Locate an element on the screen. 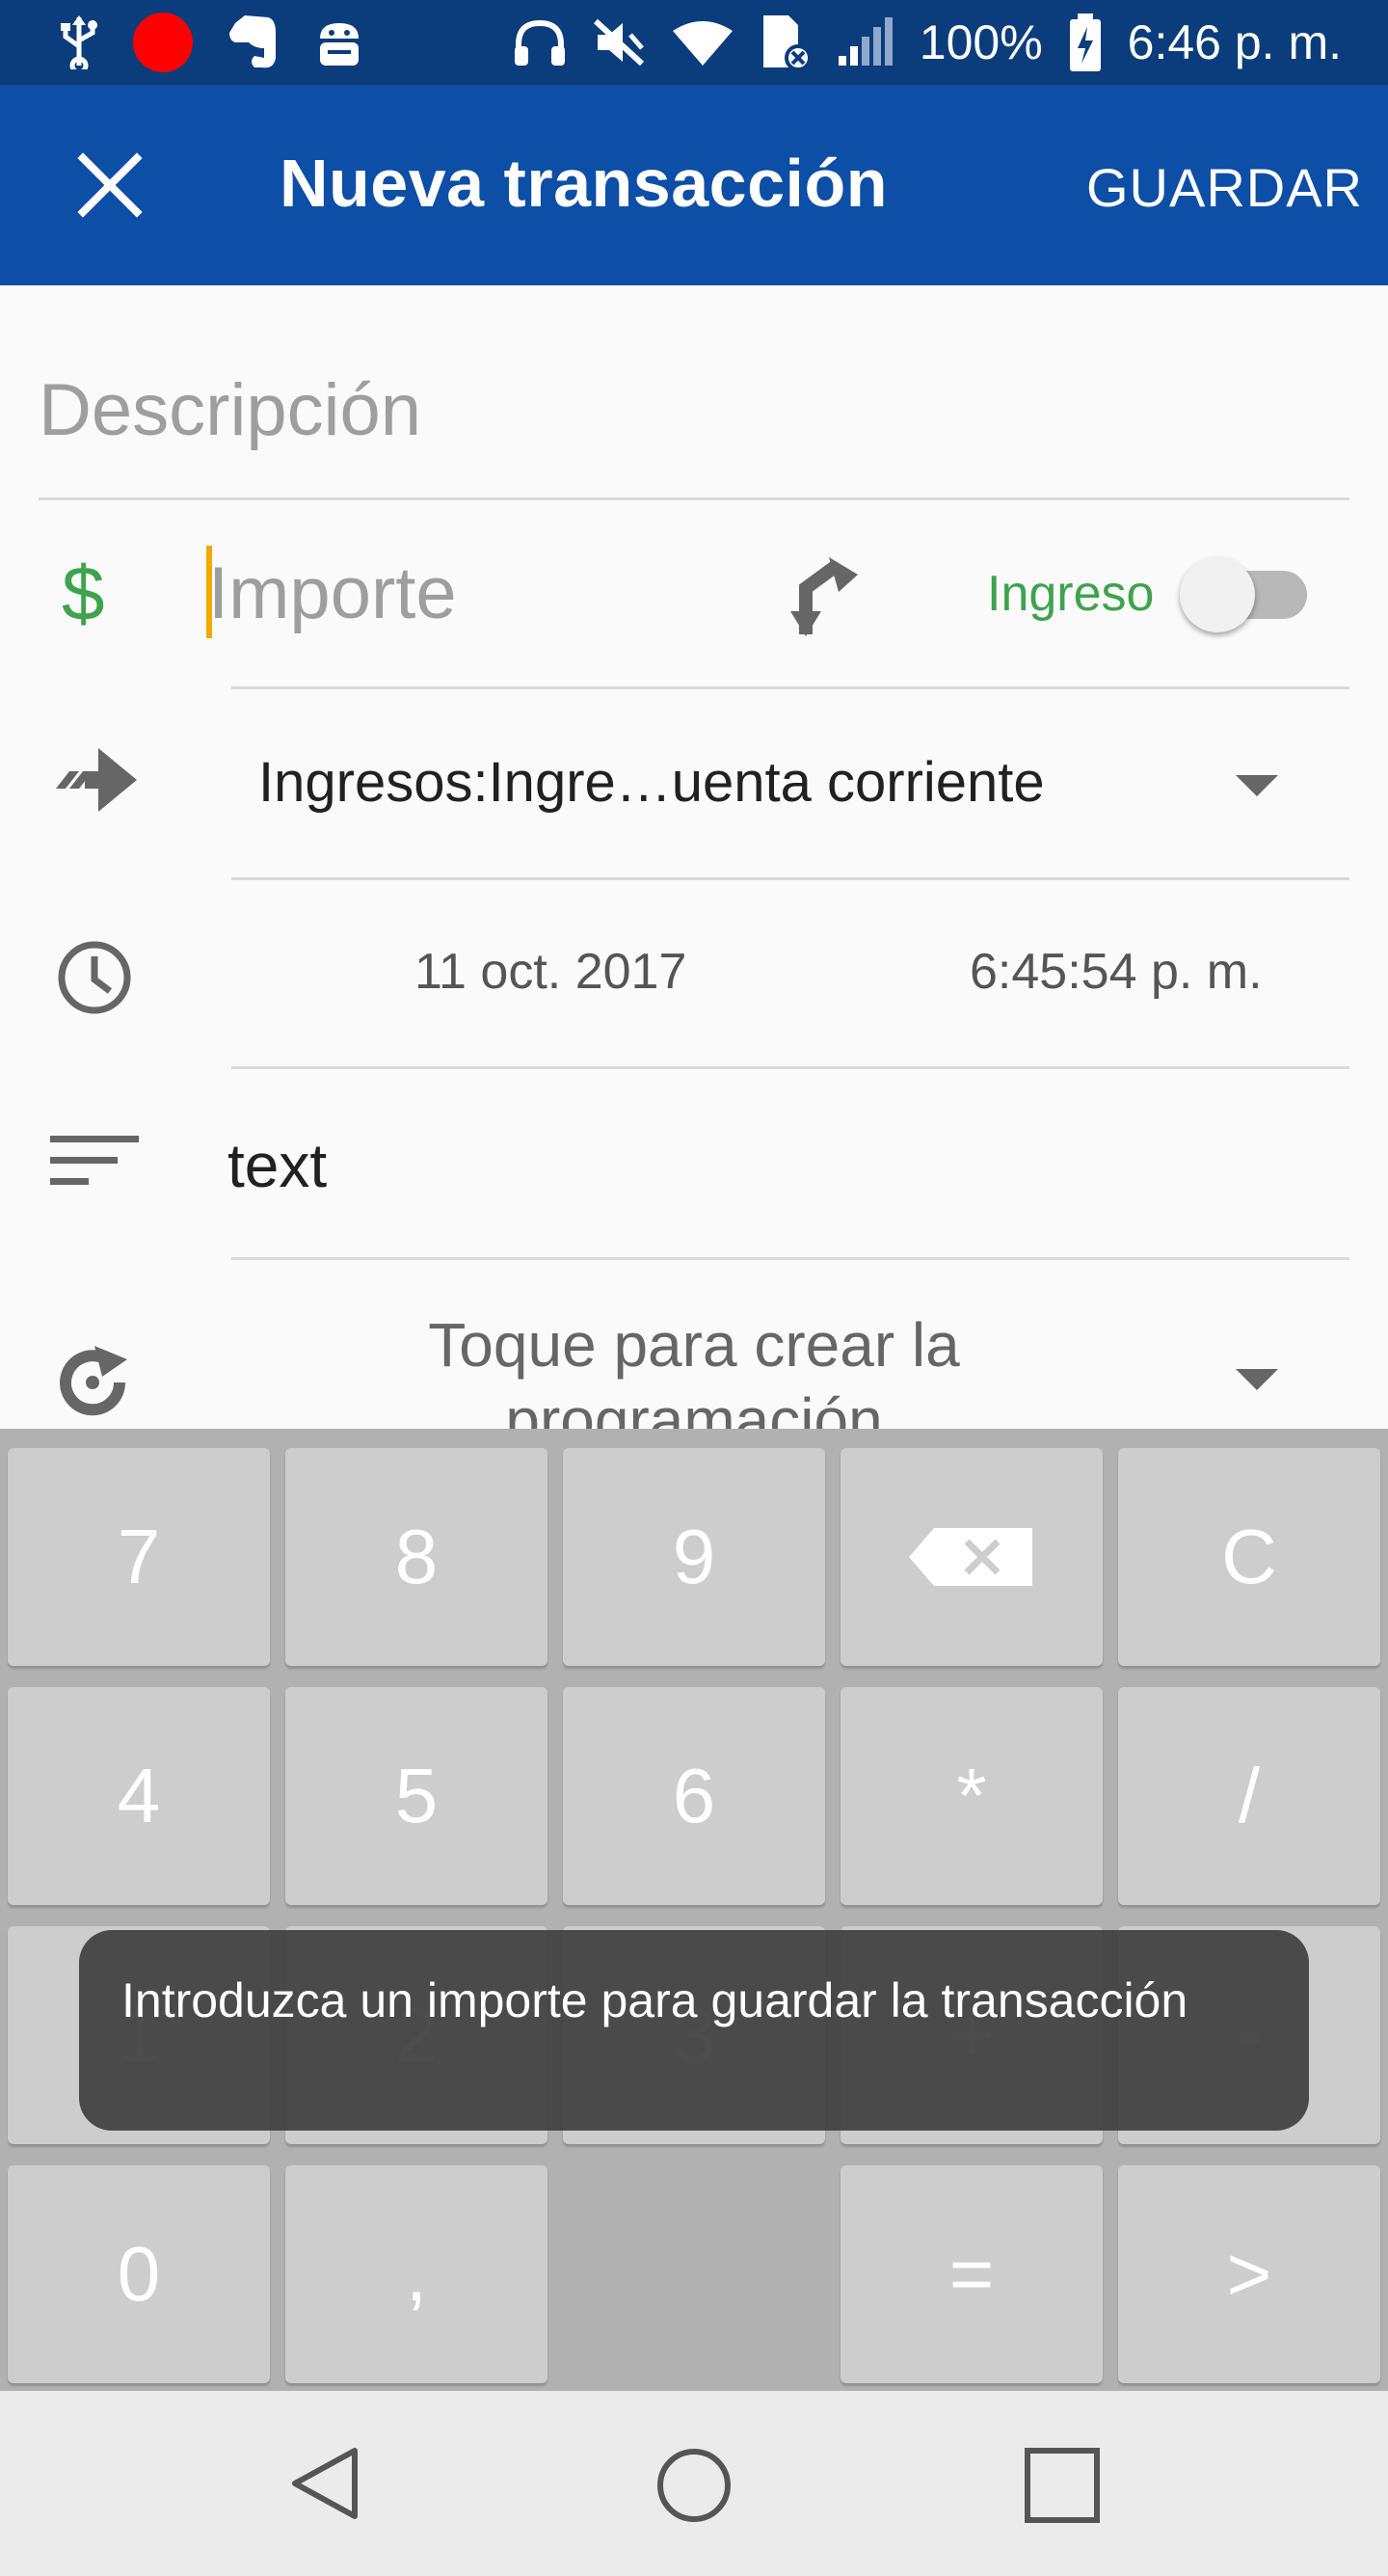 The width and height of the screenshot is (1388, 2576). income-toggle-thumb is located at coordinates (1217, 594).